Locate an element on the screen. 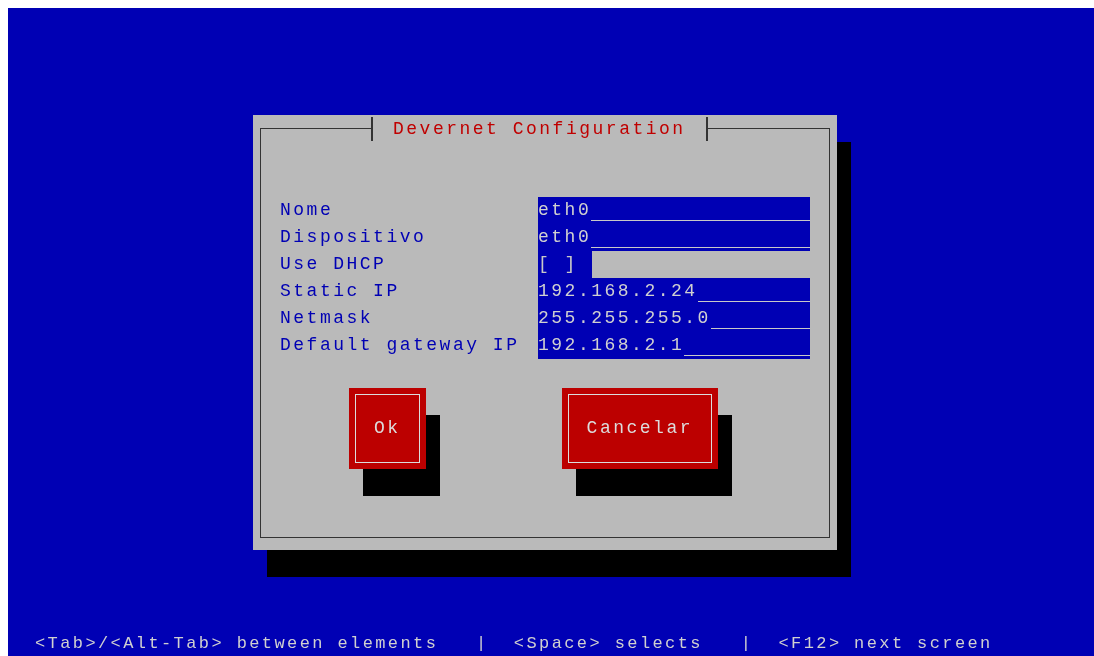 This screenshot has width=1094, height=656. help-line: <Tab>/<Alt-Tab> between elements | <Space> selects | <F12> next screen is located at coordinates (514, 643).